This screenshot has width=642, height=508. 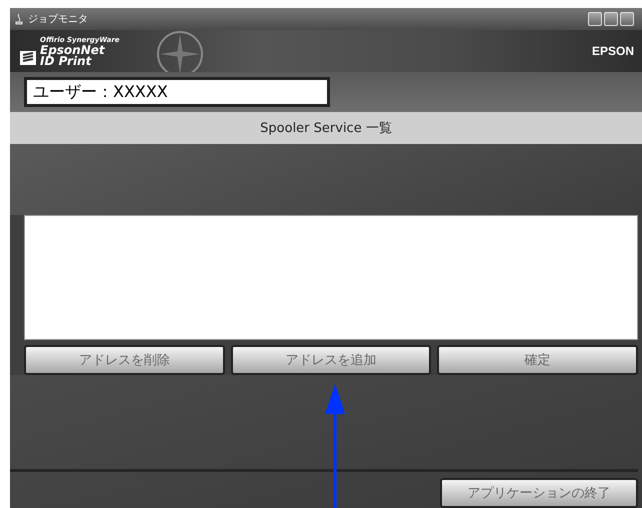 What do you see at coordinates (613, 51) in the screenshot?
I see `brand-name: EPSON` at bounding box center [613, 51].